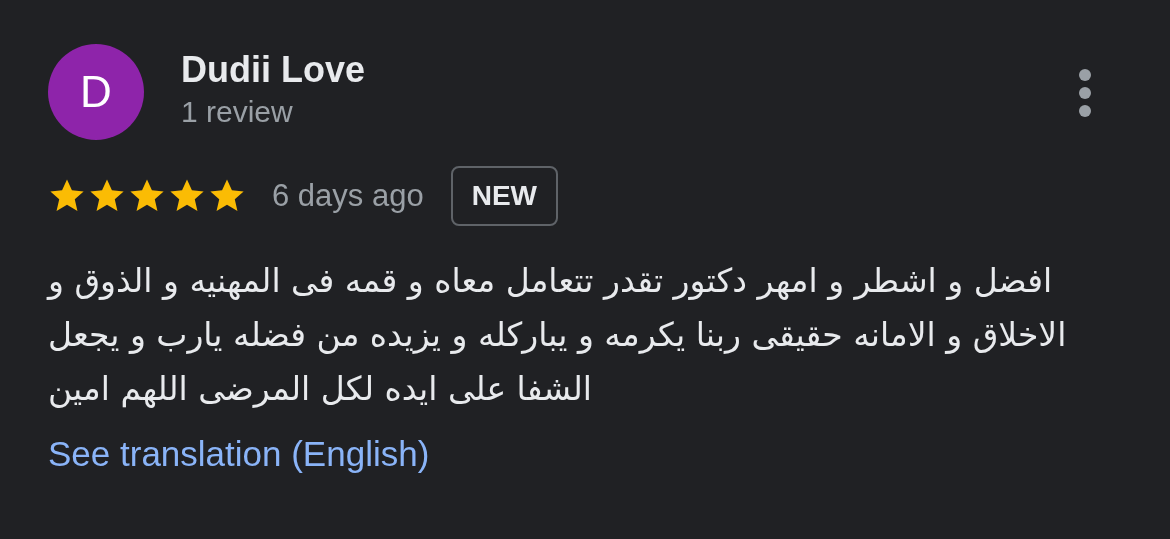  What do you see at coordinates (96, 92) in the screenshot?
I see `avatar: D` at bounding box center [96, 92].